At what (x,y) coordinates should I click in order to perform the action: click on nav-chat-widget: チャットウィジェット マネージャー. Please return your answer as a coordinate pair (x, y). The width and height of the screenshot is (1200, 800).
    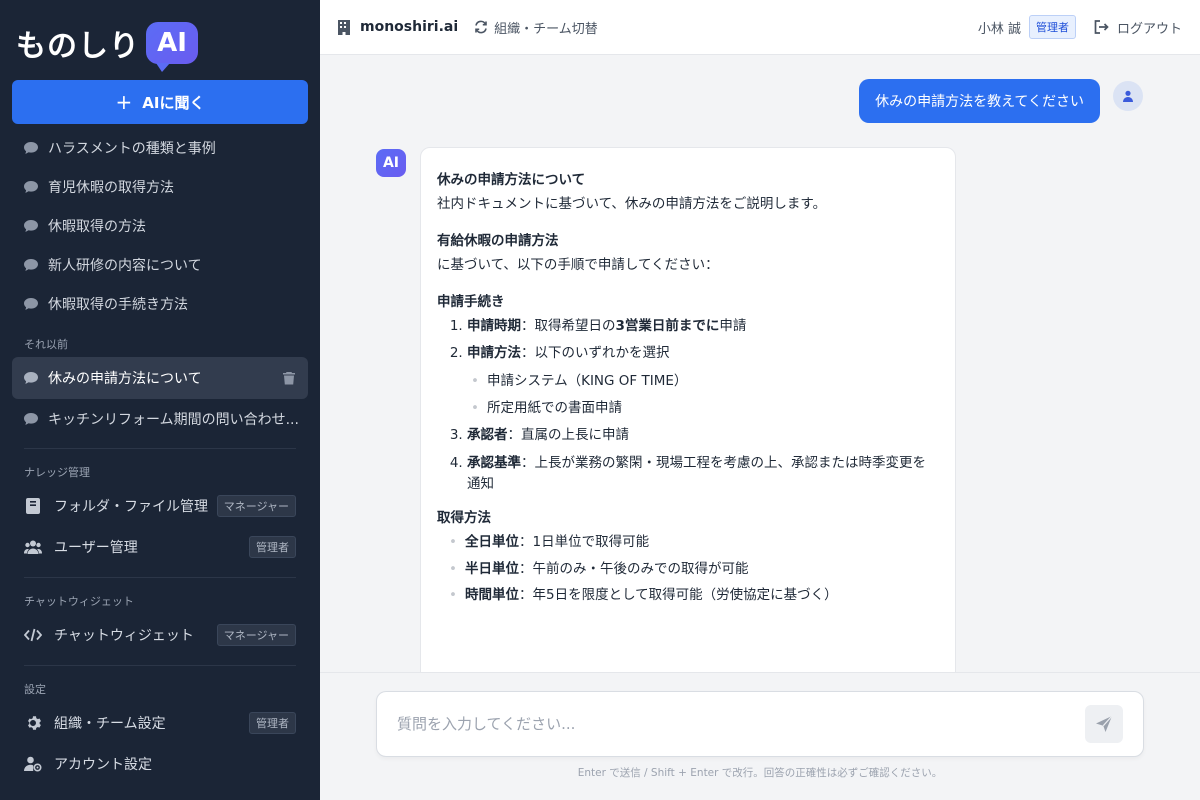
    Looking at the image, I should click on (160, 634).